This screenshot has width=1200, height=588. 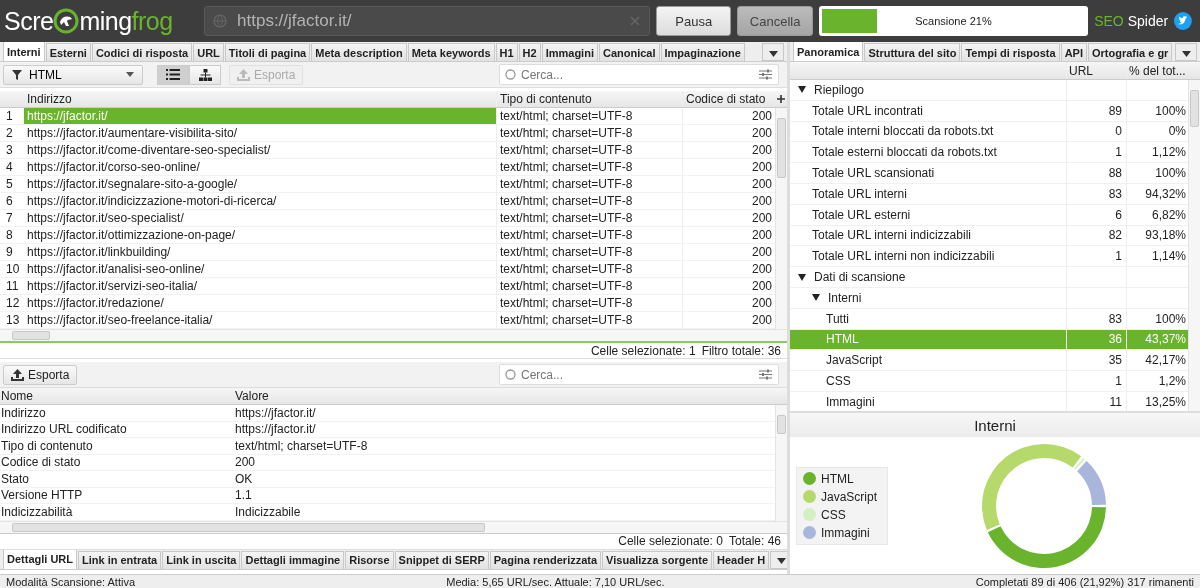 I want to click on bird-icon, so click(x=1183, y=21).